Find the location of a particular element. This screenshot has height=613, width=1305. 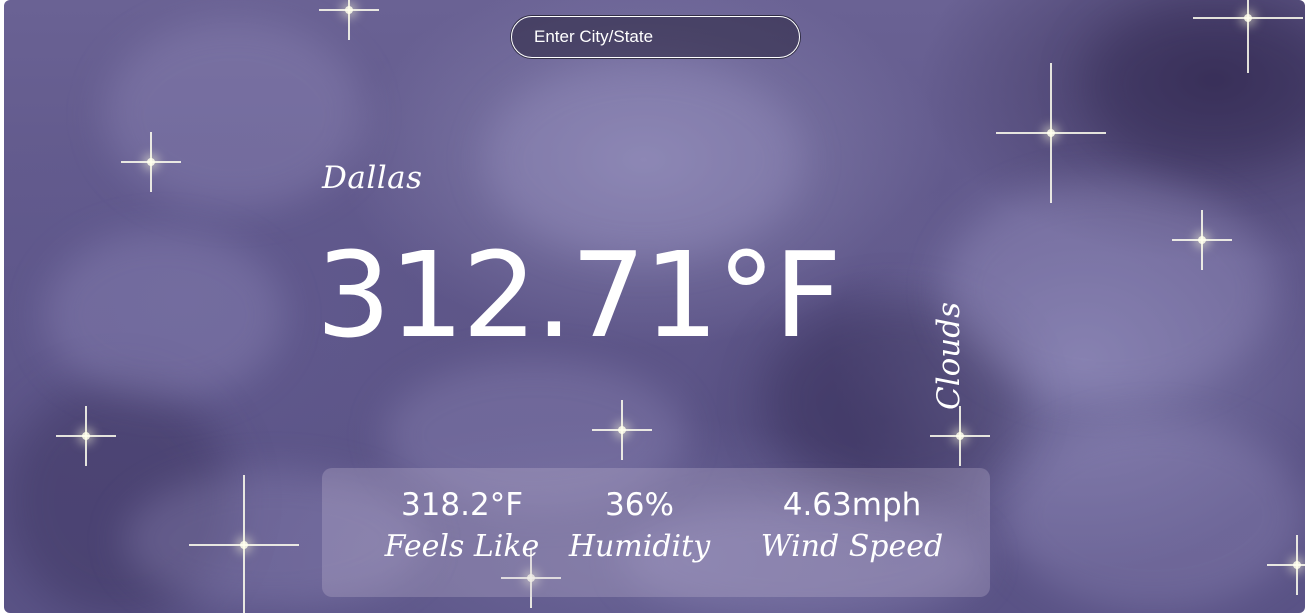

current-temperature: 312.71°F is located at coordinates (579, 295).